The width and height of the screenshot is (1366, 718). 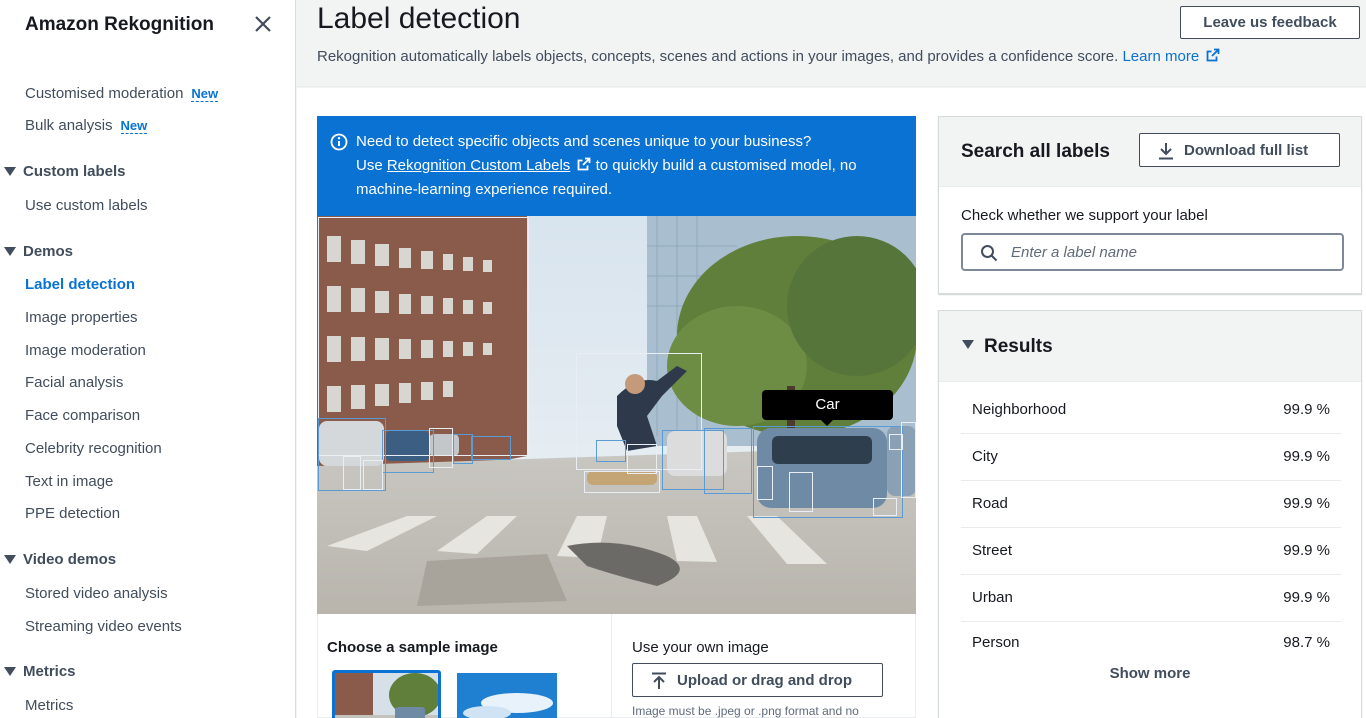 What do you see at coordinates (38, 251) in the screenshot?
I see `sidebar-section-demos: Demos` at bounding box center [38, 251].